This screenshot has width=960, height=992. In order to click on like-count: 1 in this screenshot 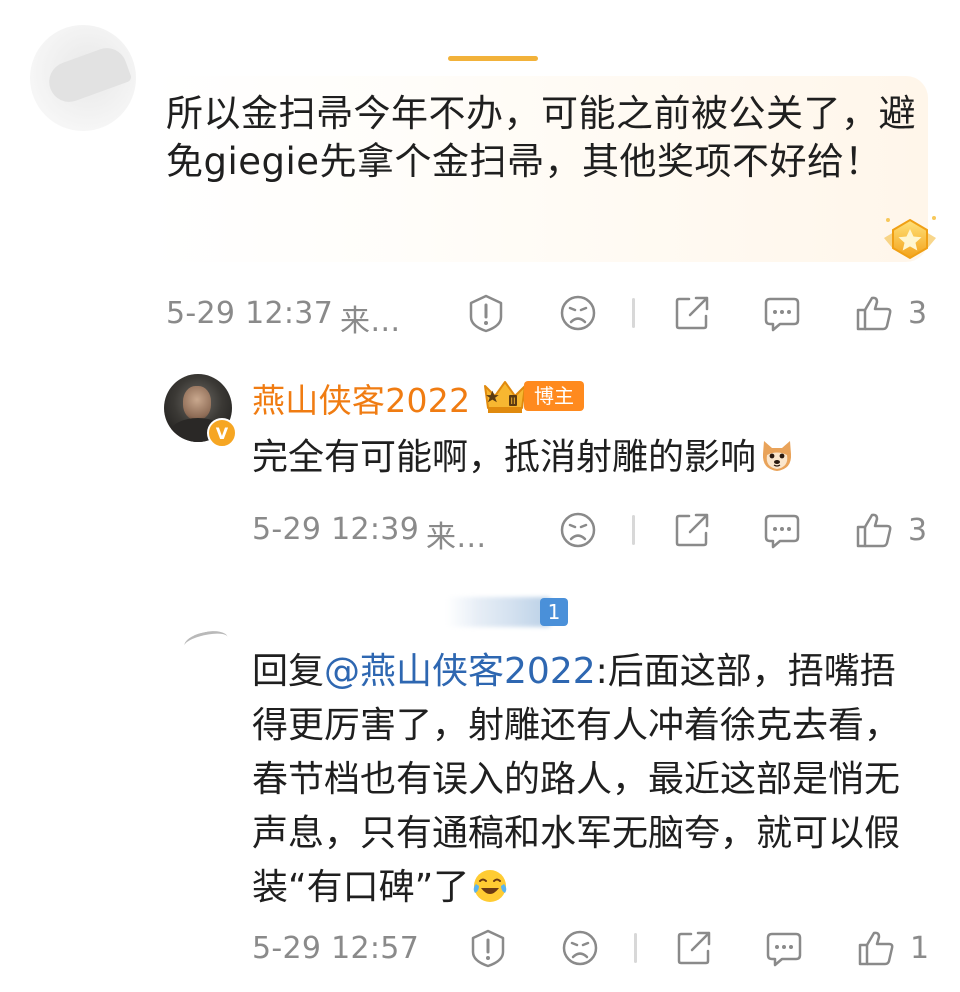, I will do `click(920, 948)`.